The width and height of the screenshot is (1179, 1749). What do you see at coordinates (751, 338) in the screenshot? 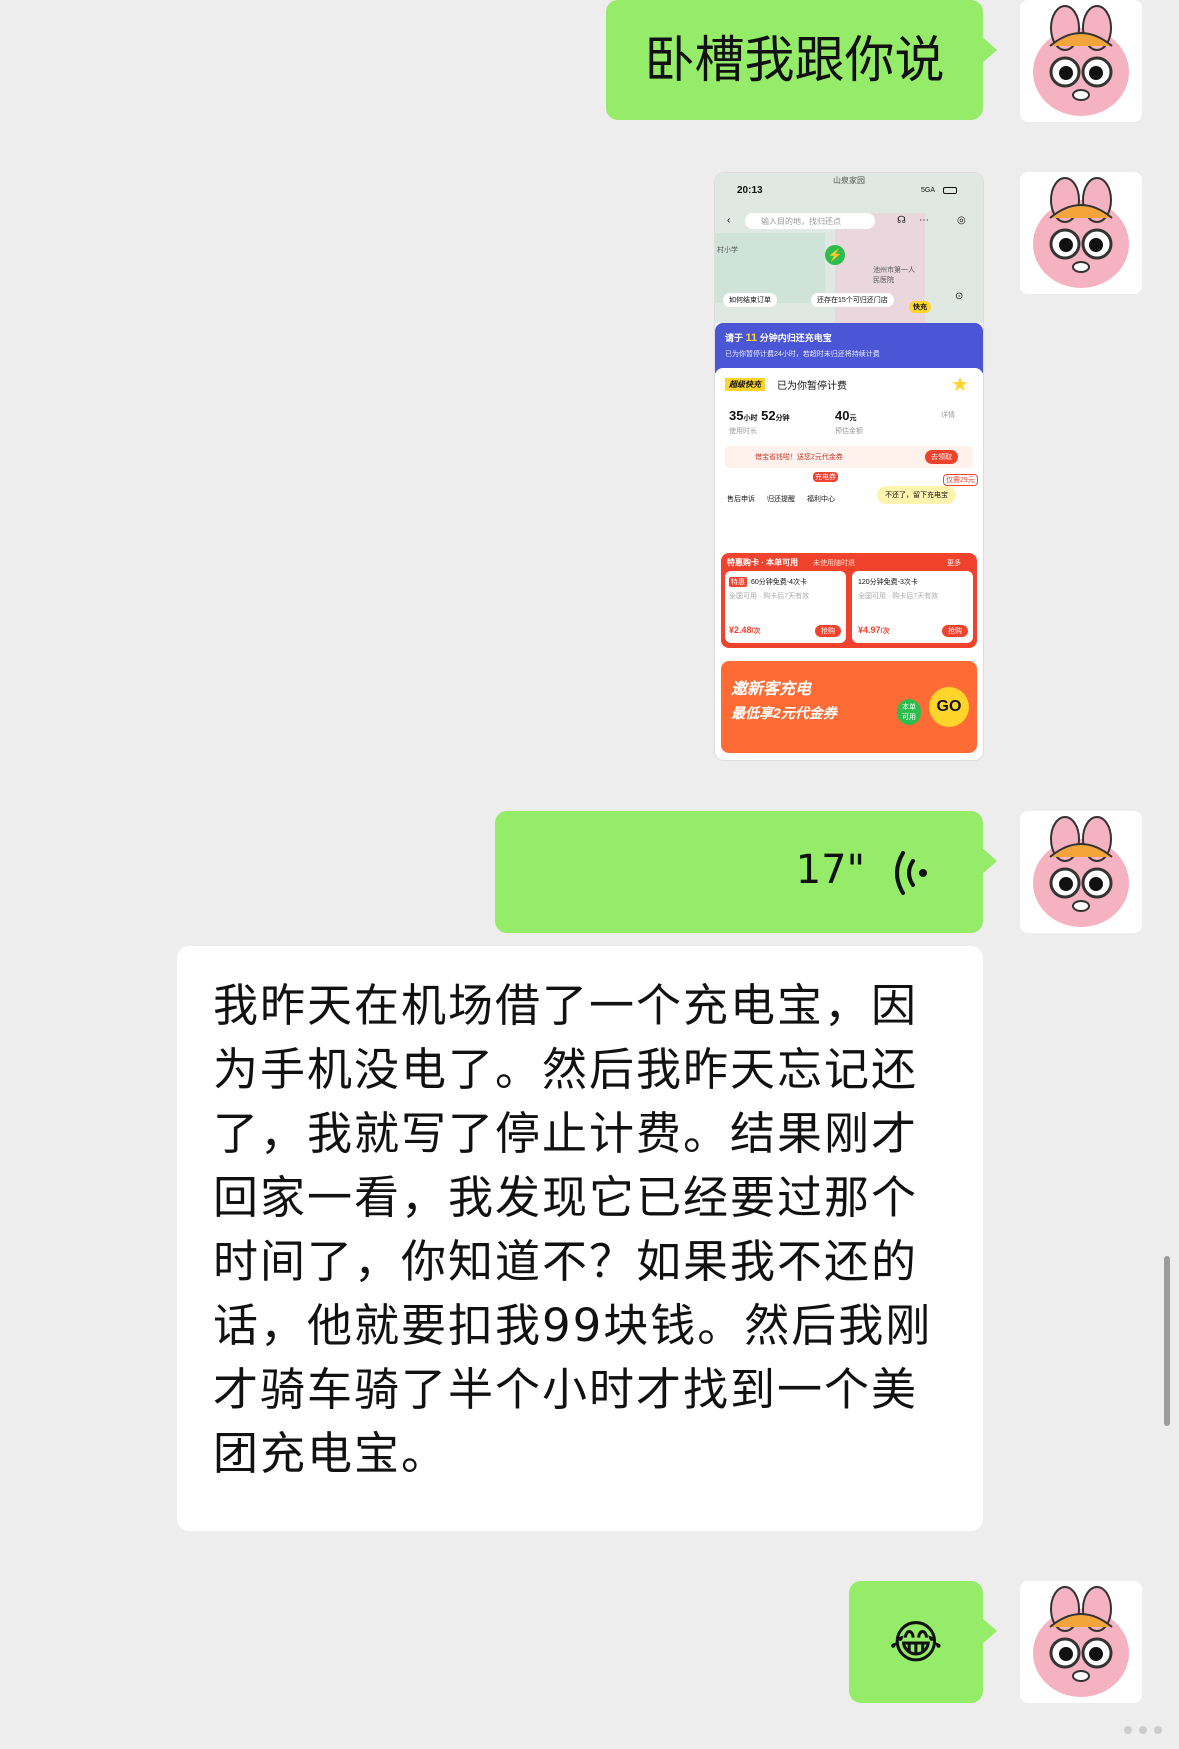
I see `return-minutes: 11` at bounding box center [751, 338].